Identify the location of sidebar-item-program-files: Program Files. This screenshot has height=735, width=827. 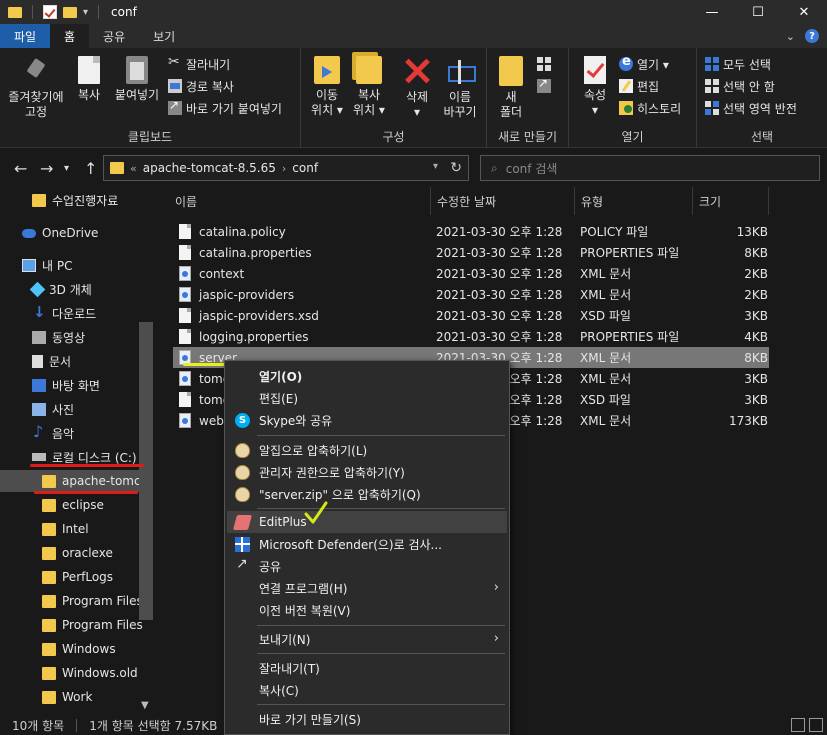
(71, 601).